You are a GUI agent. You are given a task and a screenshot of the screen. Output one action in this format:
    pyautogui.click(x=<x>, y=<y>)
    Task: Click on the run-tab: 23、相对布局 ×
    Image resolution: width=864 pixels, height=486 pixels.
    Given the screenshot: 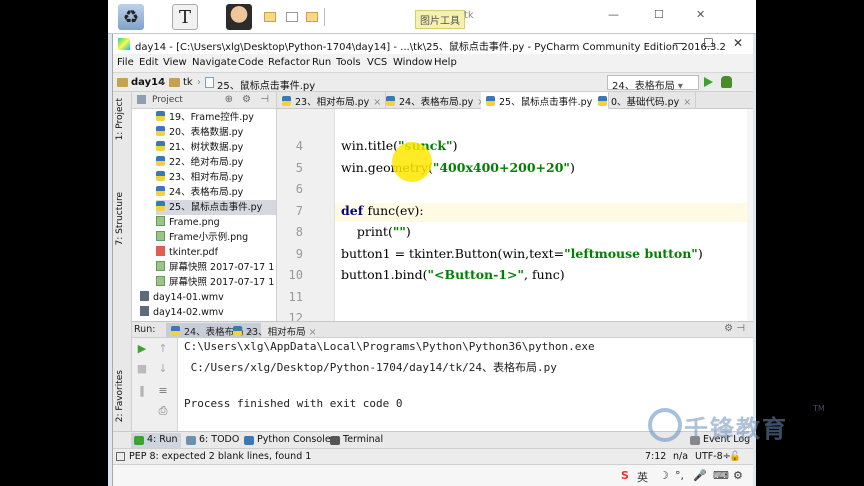 What is the action you would take?
    pyautogui.click(x=275, y=330)
    